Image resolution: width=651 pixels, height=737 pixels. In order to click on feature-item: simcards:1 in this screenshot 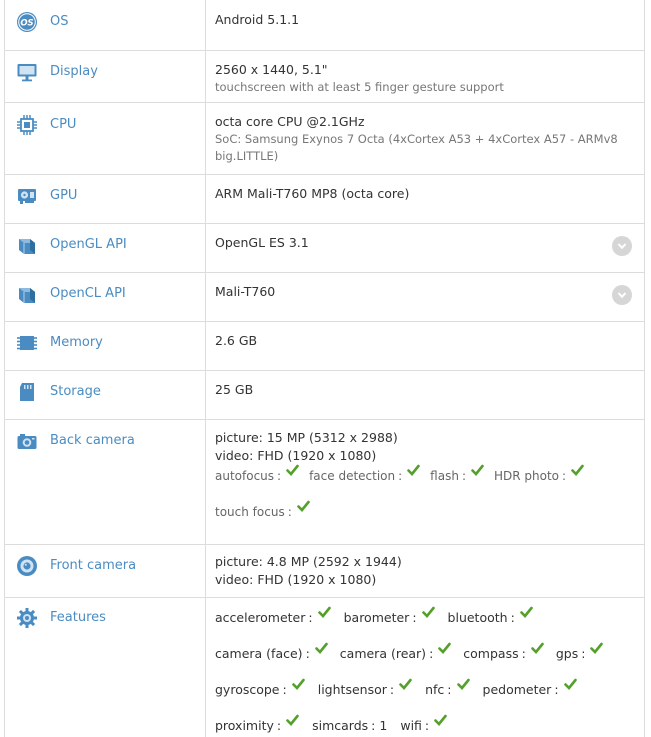, I will do `click(350, 725)`.